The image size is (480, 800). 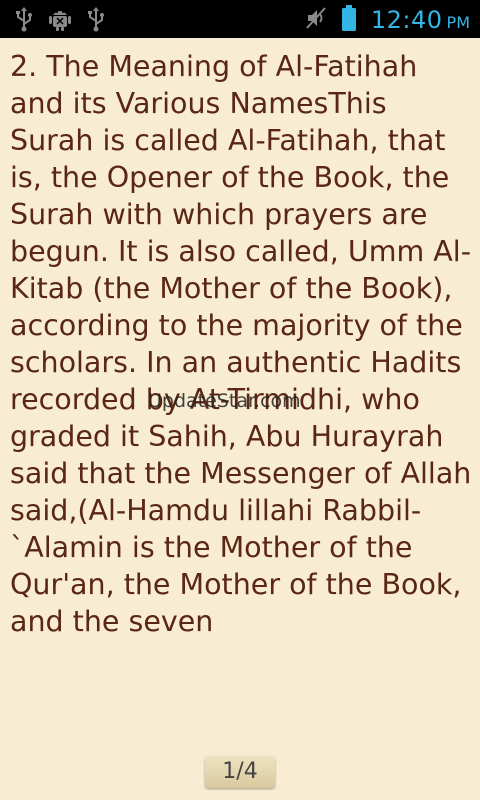 I want to click on mute-icon, so click(x=316, y=20).